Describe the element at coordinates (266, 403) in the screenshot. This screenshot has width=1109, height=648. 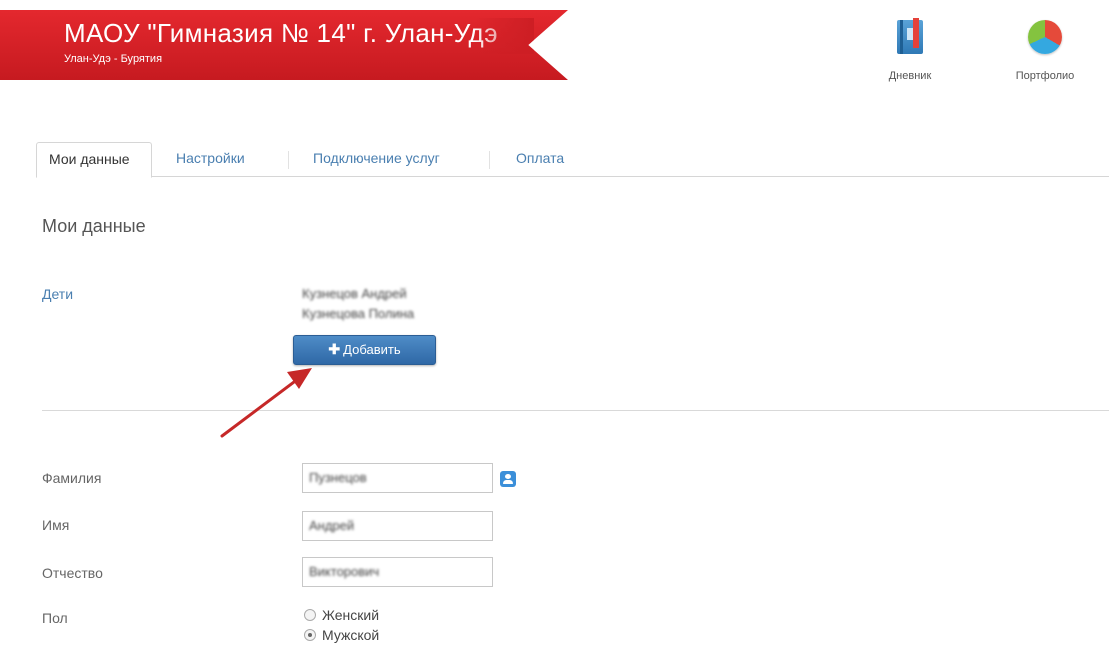
I see `annotation-arrow` at that location.